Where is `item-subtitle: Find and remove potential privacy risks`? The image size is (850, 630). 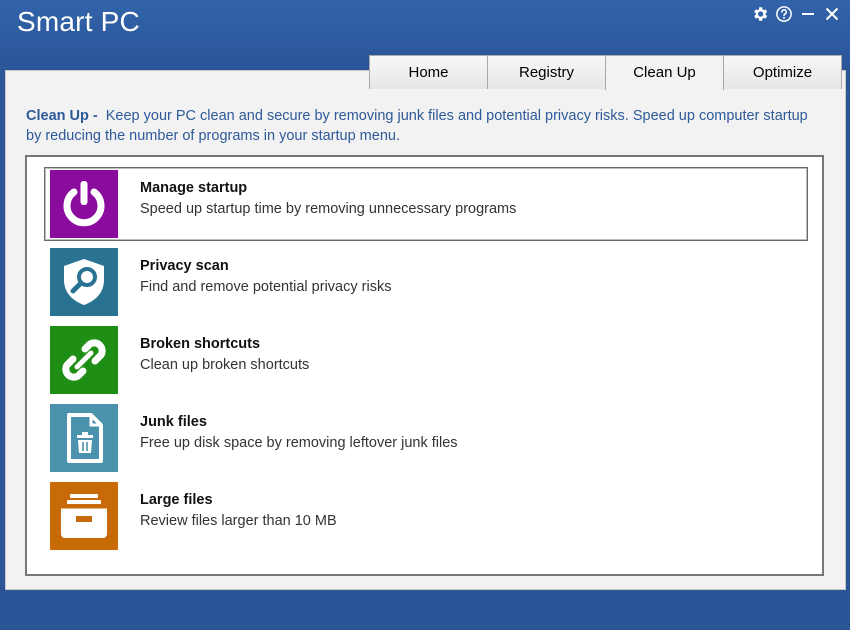
item-subtitle: Find and remove potential privacy risks is located at coordinates (266, 287).